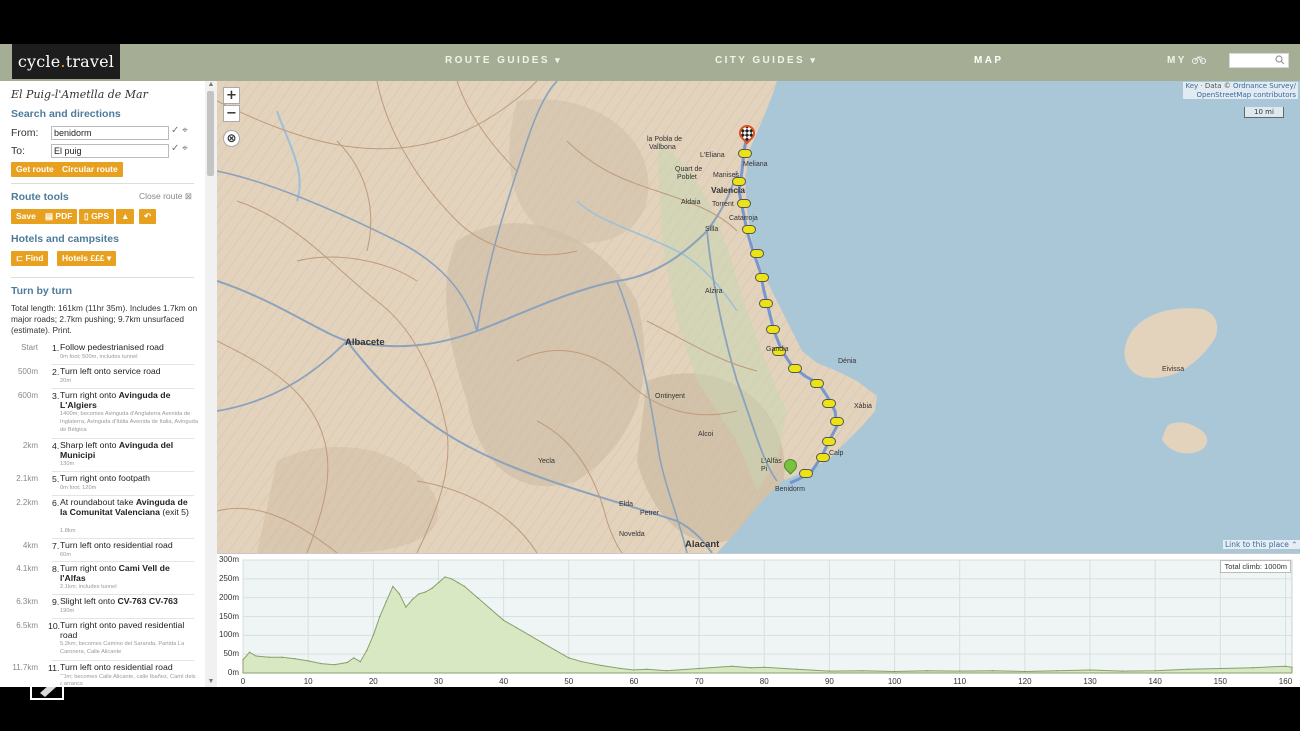 The height and width of the screenshot is (731, 1300). I want to click on map-place-label: Meliana, so click(755, 164).